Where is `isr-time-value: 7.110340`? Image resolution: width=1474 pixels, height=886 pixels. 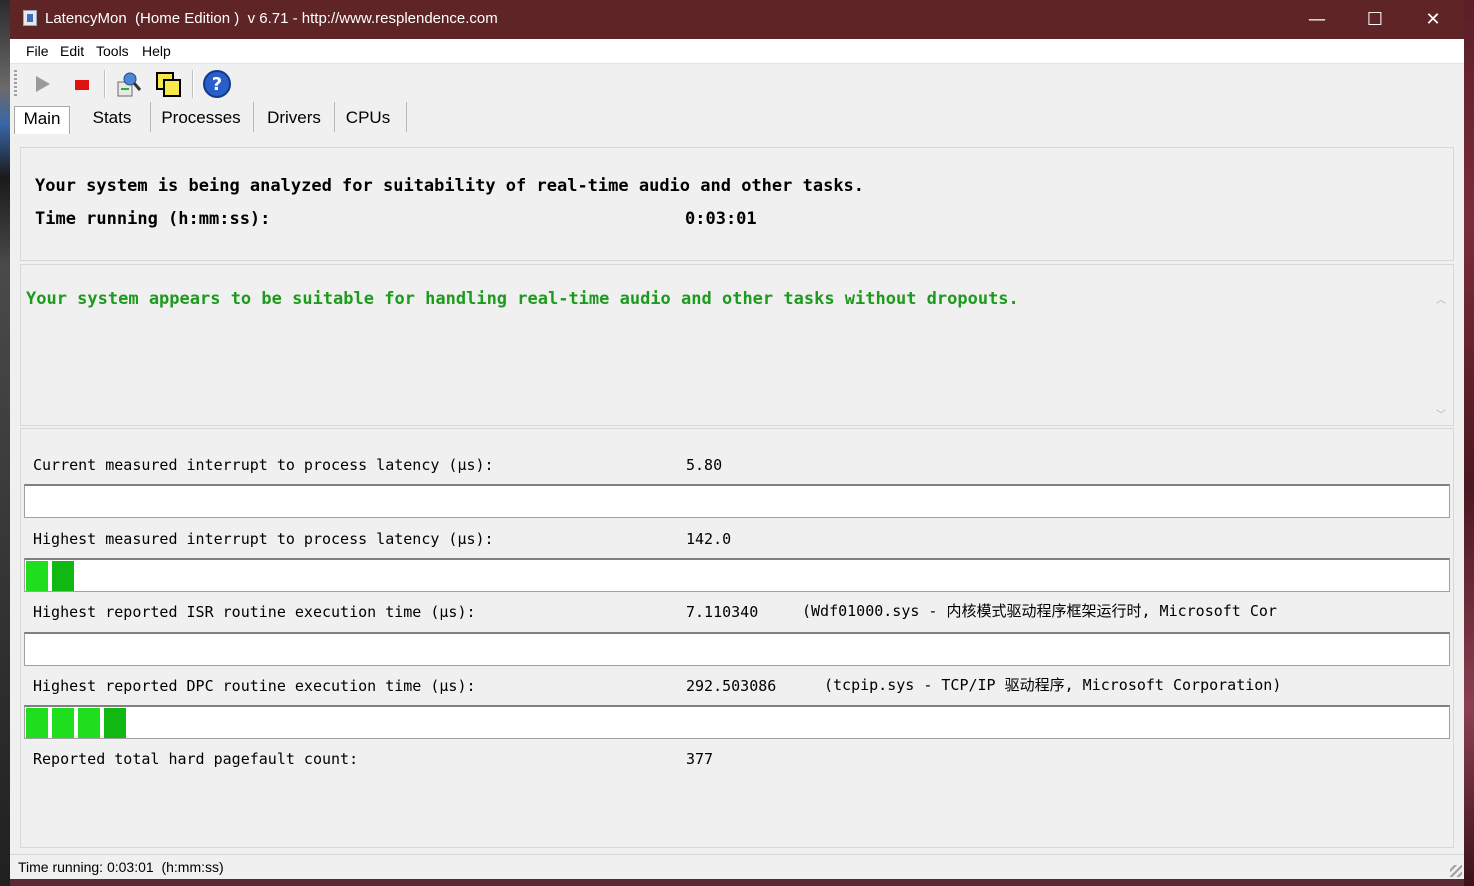 isr-time-value: 7.110340 is located at coordinates (722, 612).